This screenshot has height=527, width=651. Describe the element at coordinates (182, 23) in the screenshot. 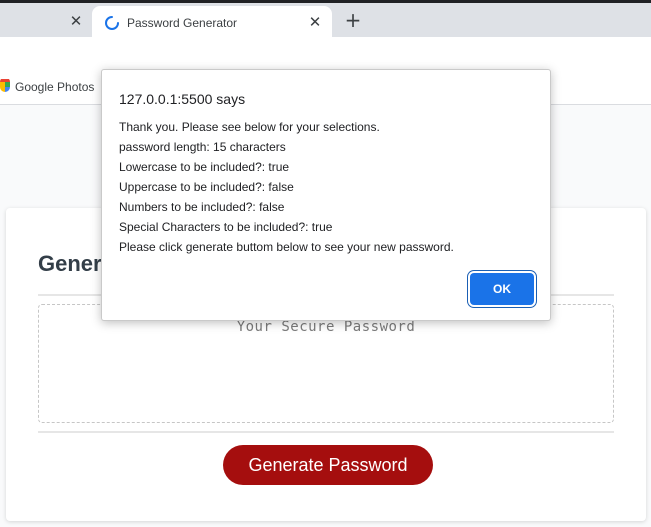

I see `tab-title: Password Generator` at that location.